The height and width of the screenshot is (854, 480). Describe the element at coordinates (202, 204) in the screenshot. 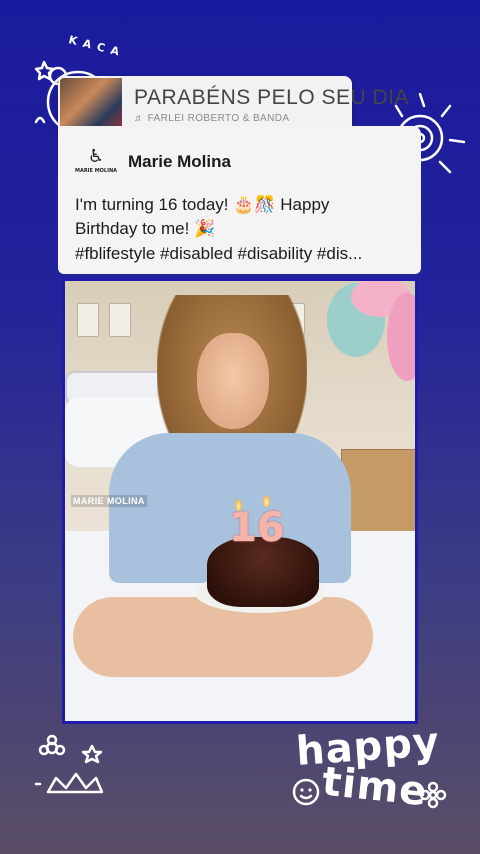

I see `post-caption-line1: I'm turning 16 today! 🎂🎊 Happy` at that location.